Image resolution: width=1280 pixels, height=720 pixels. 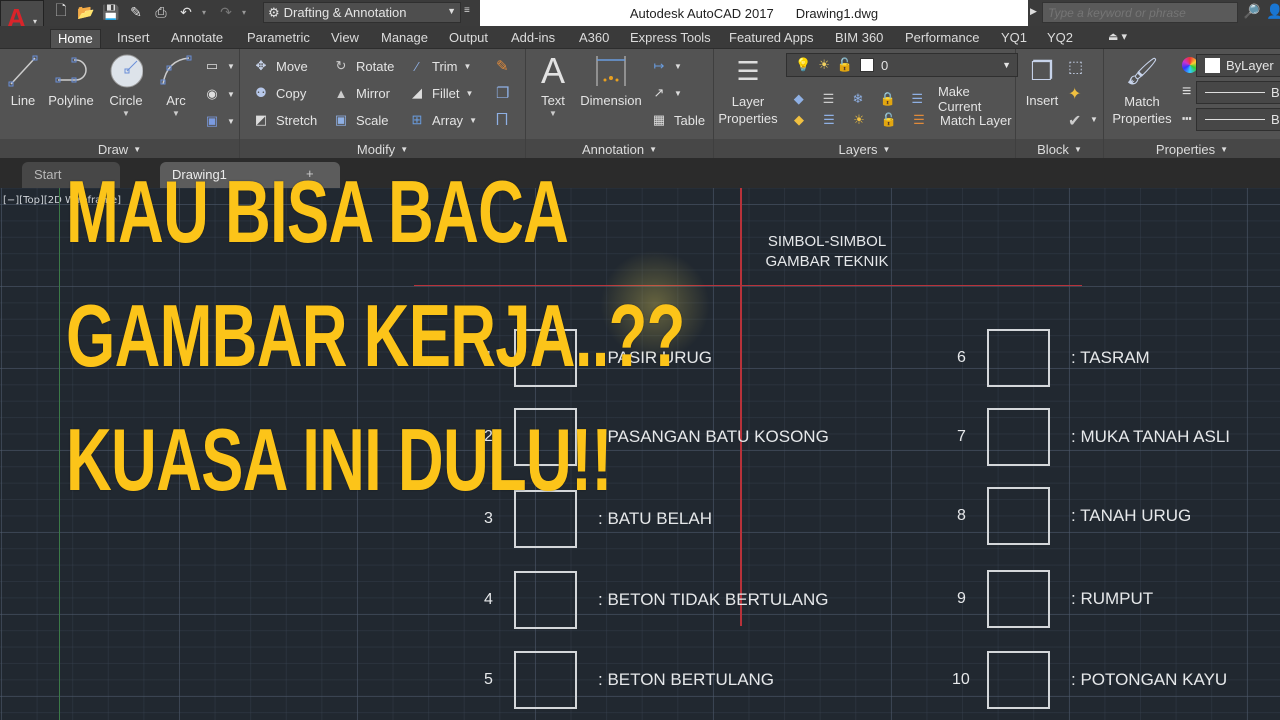 What do you see at coordinates (1238, 92) in the screenshot?
I see `lineweight-dropdown: B` at bounding box center [1238, 92].